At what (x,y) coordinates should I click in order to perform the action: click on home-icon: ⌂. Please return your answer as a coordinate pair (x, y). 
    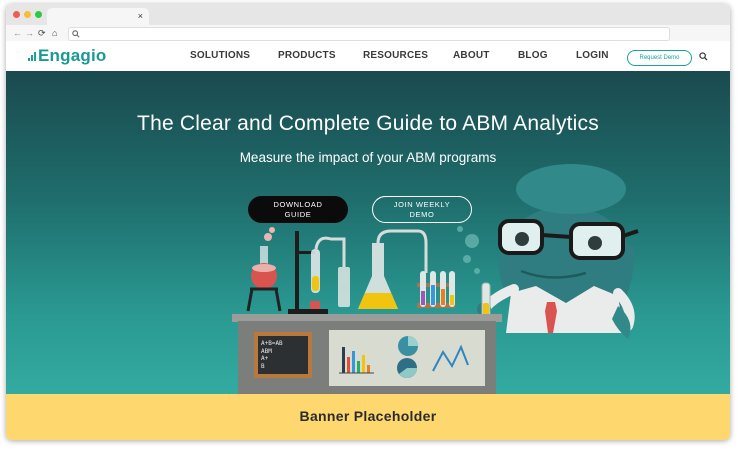
    Looking at the image, I should click on (54, 33).